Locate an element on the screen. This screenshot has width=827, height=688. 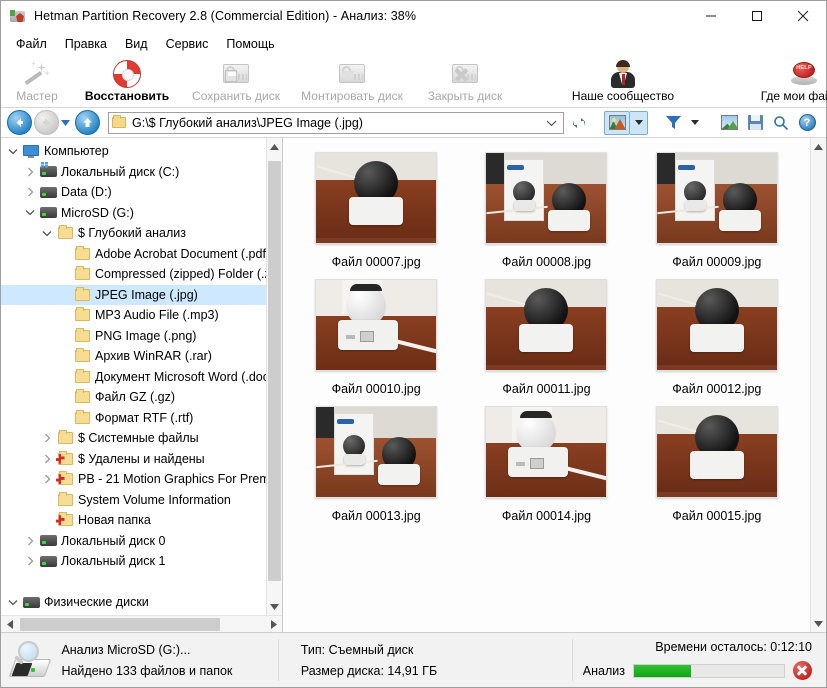
file-item: Файл 00013.jpg is located at coordinates (376, 469).